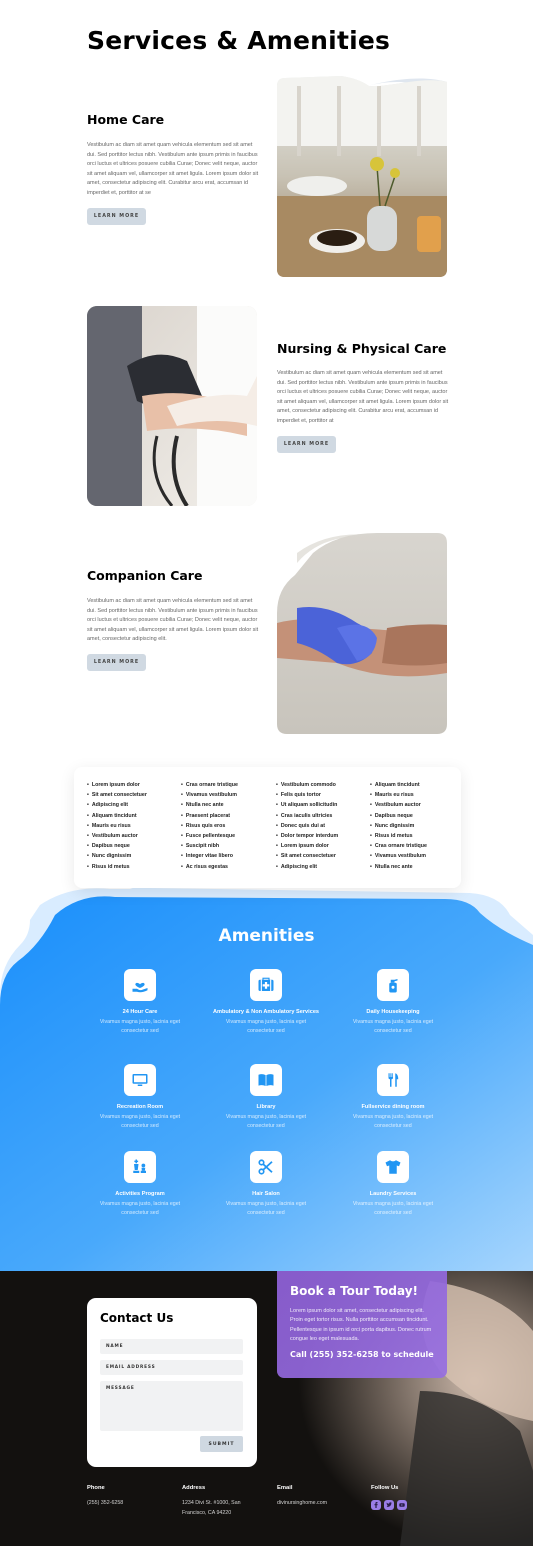  Describe the element at coordinates (307, 816) in the screenshot. I see `list-item: Cras iaculis ultricies` at that location.